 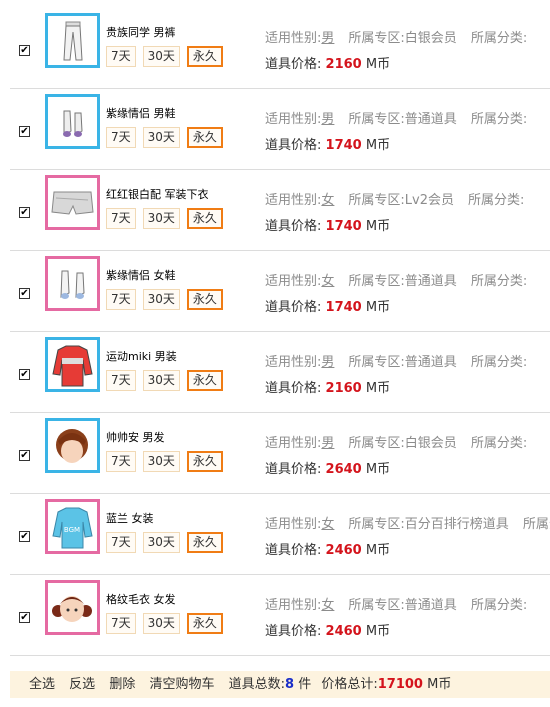 What do you see at coordinates (343, 469) in the screenshot?
I see `price-value: 2640` at bounding box center [343, 469].